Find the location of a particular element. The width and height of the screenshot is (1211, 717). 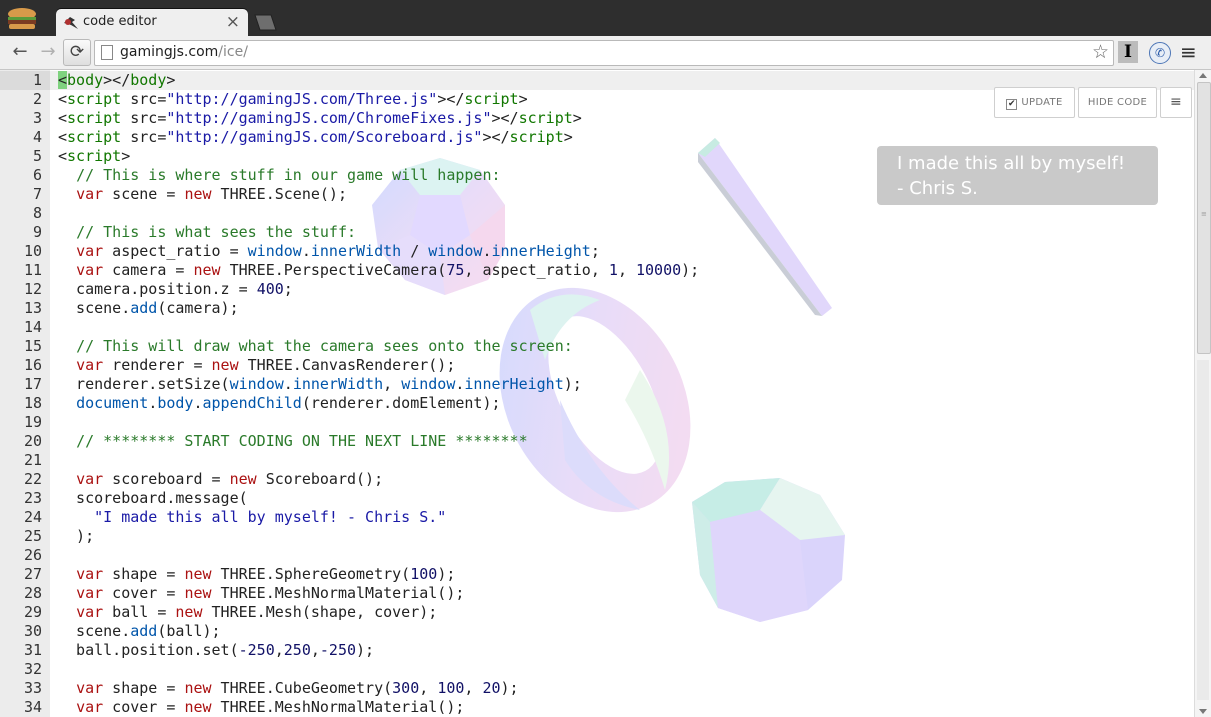

url-host: gamingjs.com is located at coordinates (169, 52).